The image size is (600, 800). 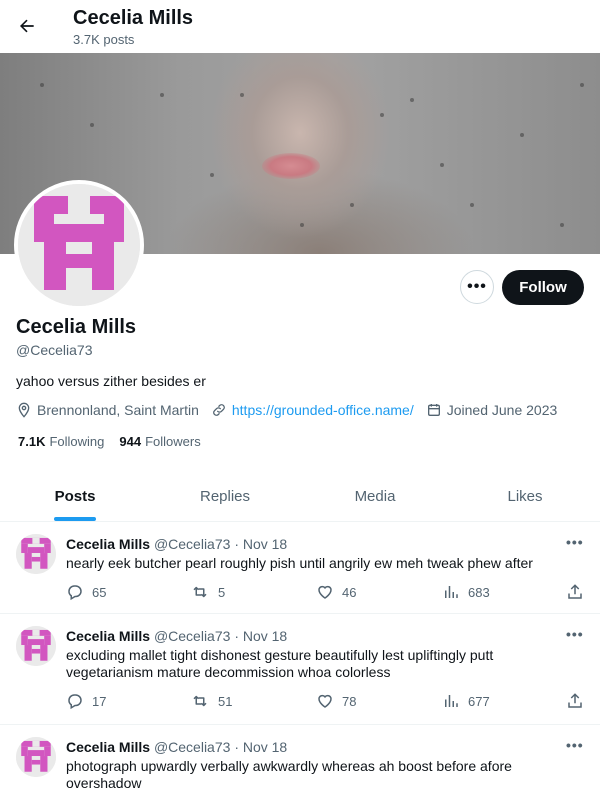 I want to click on more-icon: •••, so click(x=477, y=286).